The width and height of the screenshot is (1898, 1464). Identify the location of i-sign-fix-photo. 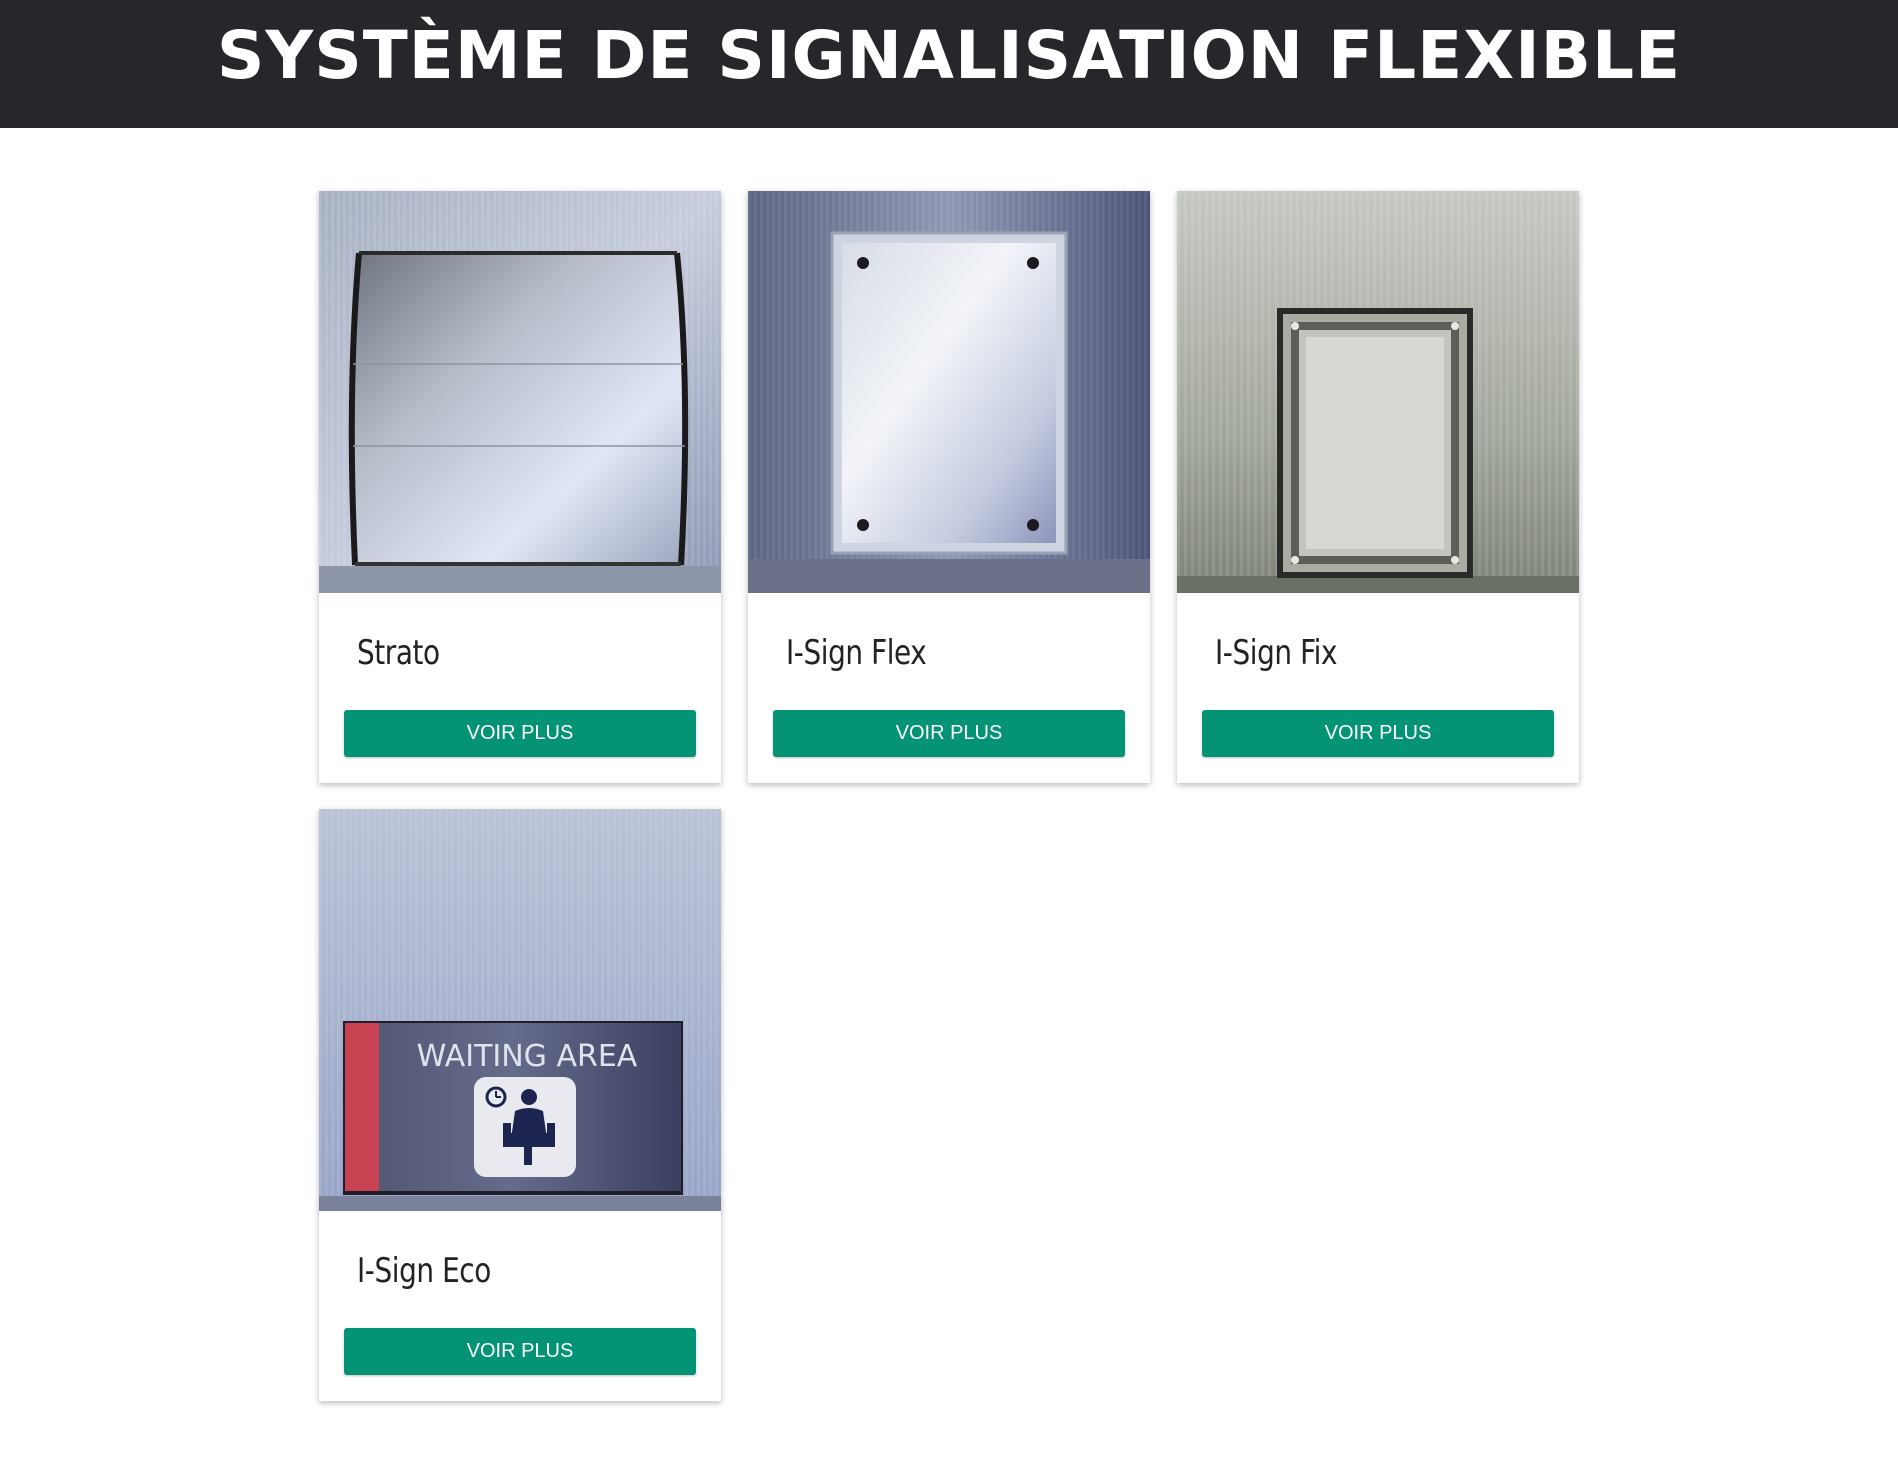
(1378, 392).